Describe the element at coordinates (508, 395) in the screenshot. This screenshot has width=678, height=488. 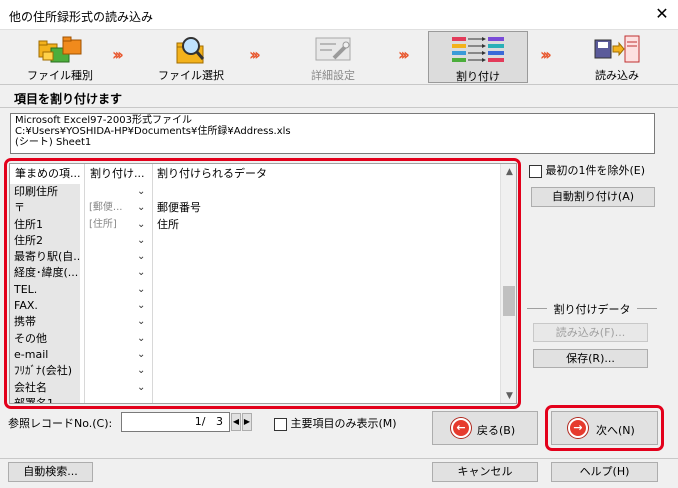
I see `scroll-down-icon: ▼` at that location.